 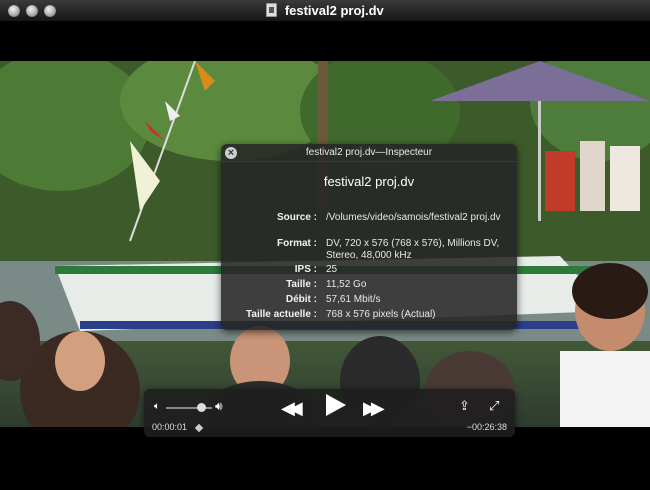 What do you see at coordinates (486, 427) in the screenshot?
I see `time-remaining: −00:26:38` at bounding box center [486, 427].